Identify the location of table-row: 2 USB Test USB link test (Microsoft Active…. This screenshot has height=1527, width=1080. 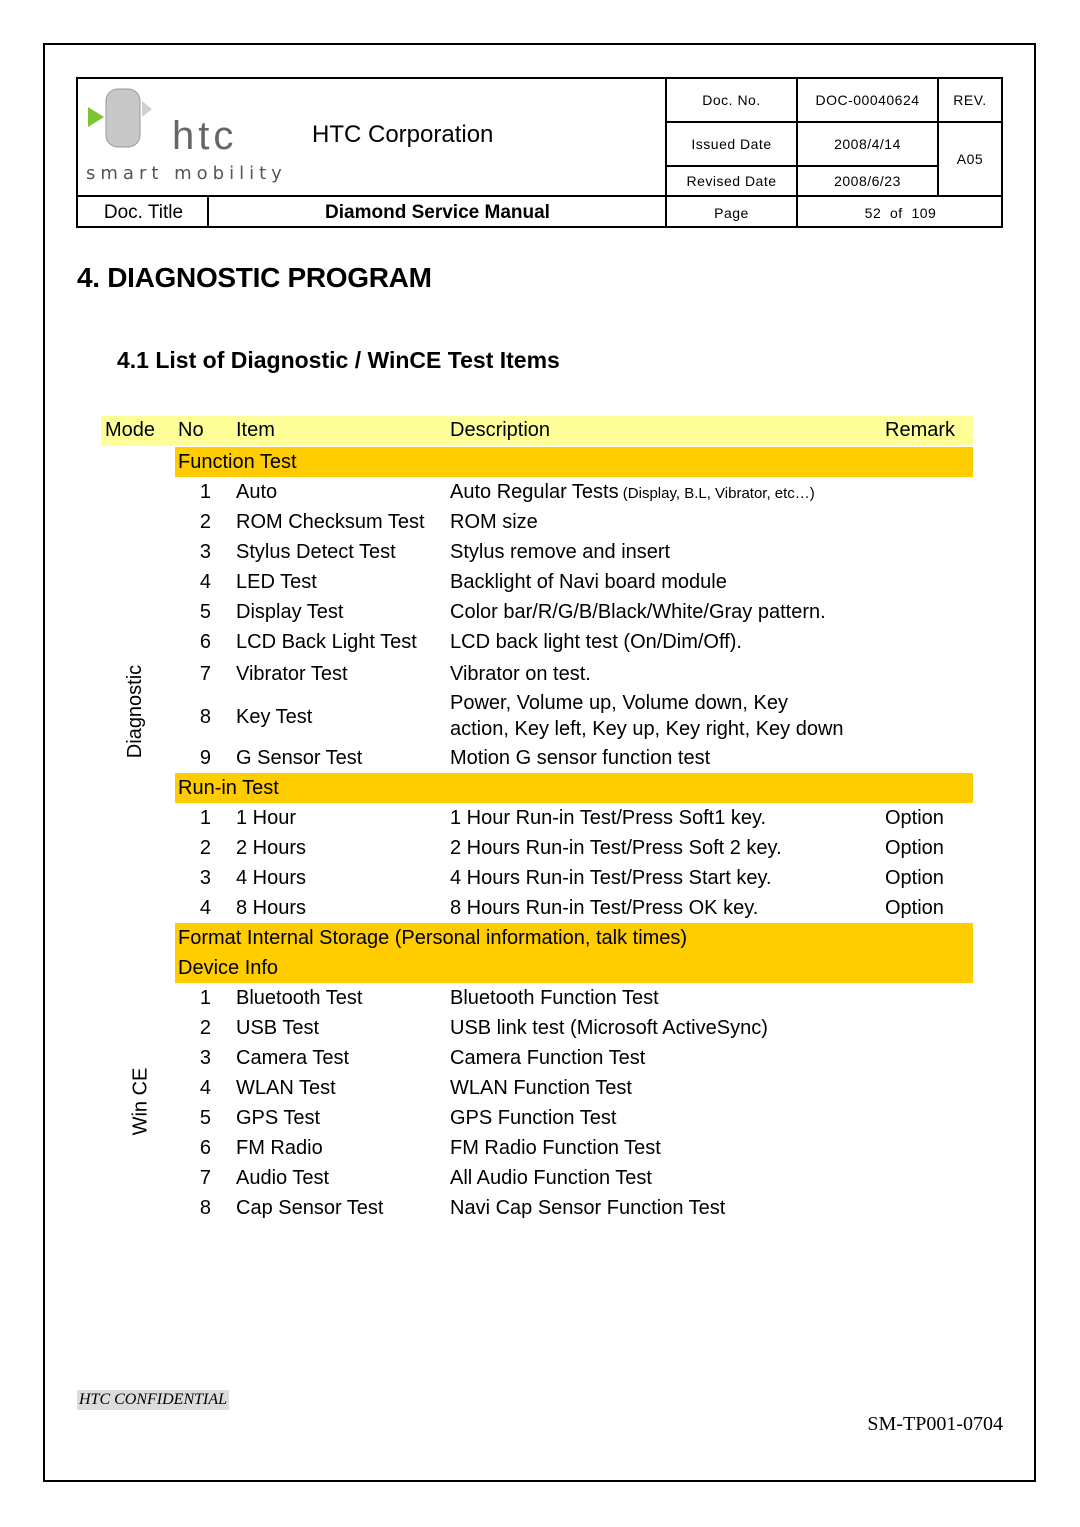
(483, 1027).